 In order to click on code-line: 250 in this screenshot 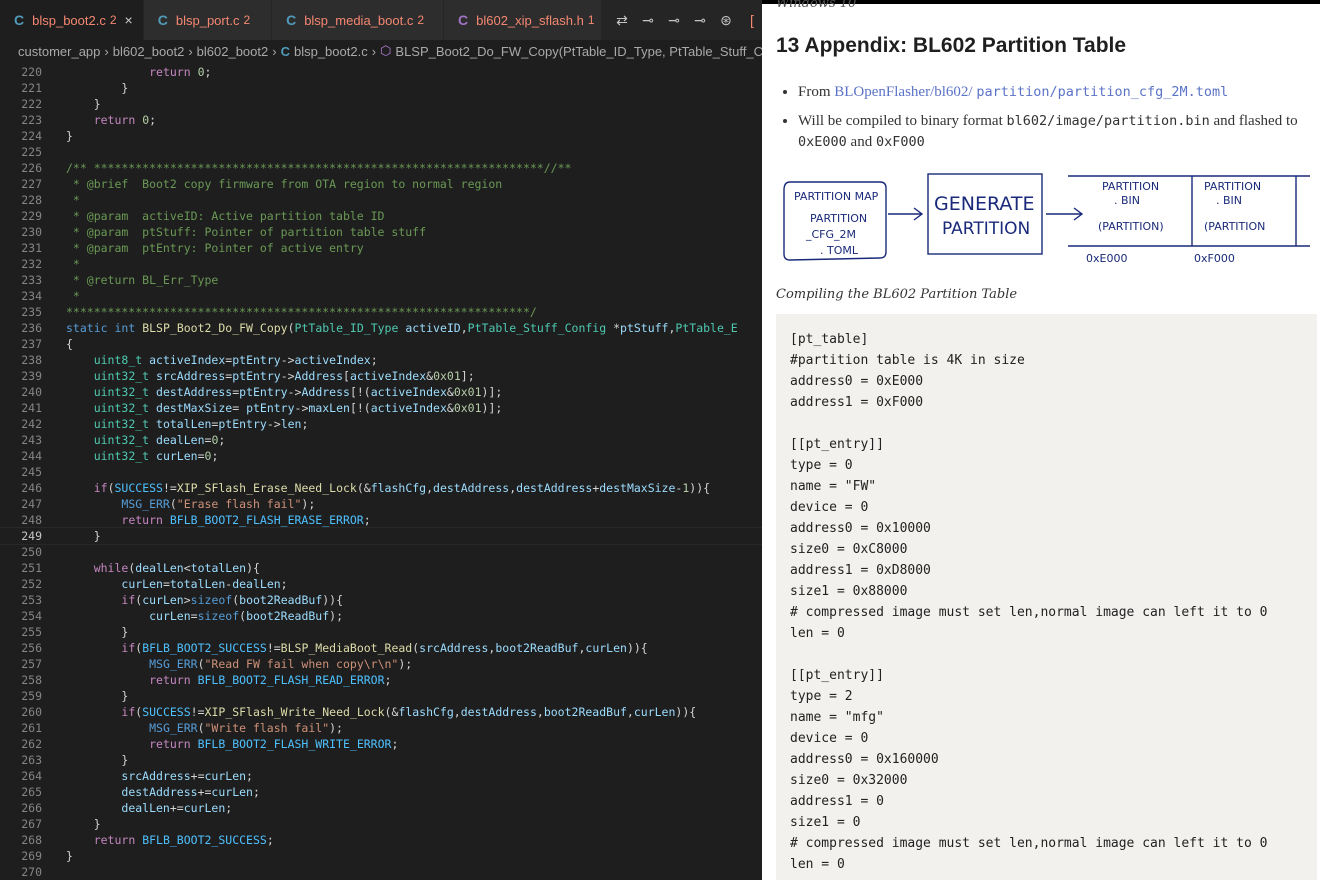, I will do `click(381, 552)`.